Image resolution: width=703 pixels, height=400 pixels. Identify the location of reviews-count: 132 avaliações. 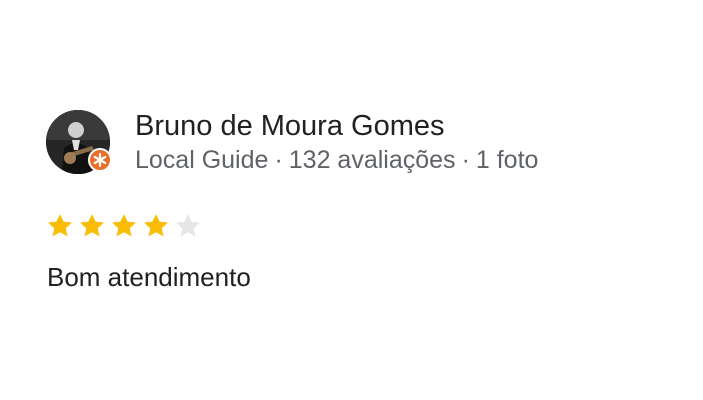
(372, 160).